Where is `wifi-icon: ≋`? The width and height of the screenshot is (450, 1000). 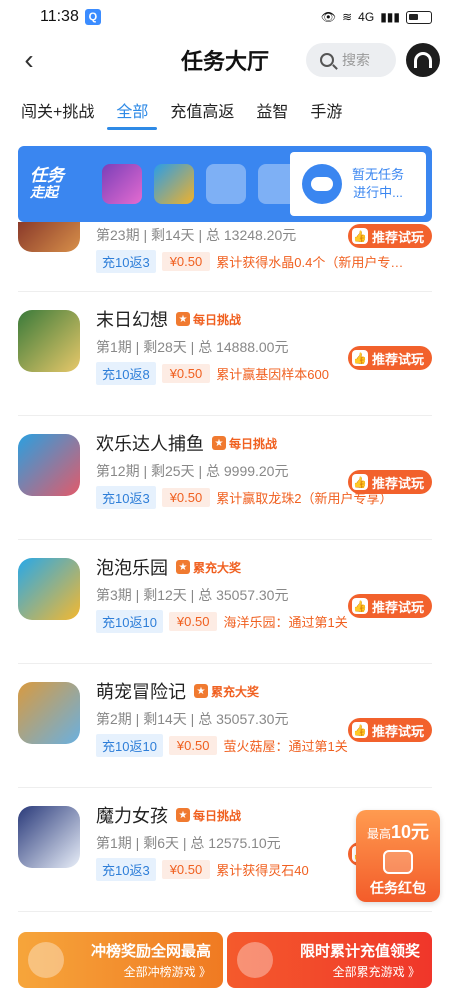 wifi-icon: ≋ is located at coordinates (347, 17).